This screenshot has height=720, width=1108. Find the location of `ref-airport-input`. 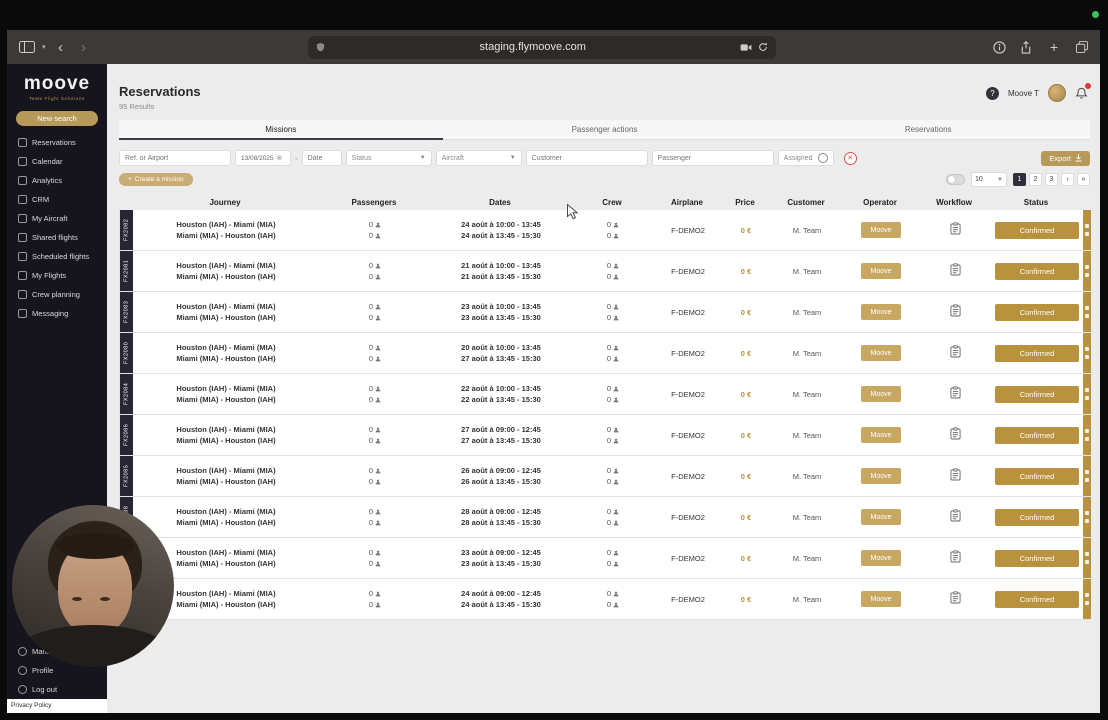

ref-airport-input is located at coordinates (175, 158).